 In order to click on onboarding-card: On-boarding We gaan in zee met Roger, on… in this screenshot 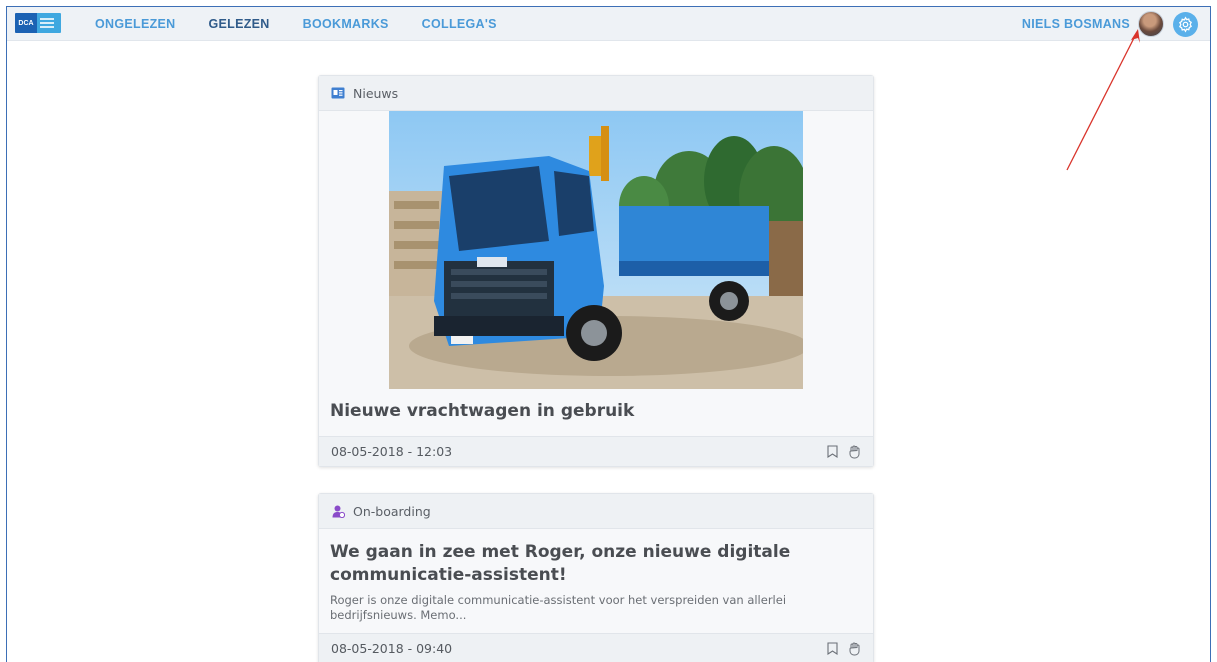, I will do `click(596, 577)`.